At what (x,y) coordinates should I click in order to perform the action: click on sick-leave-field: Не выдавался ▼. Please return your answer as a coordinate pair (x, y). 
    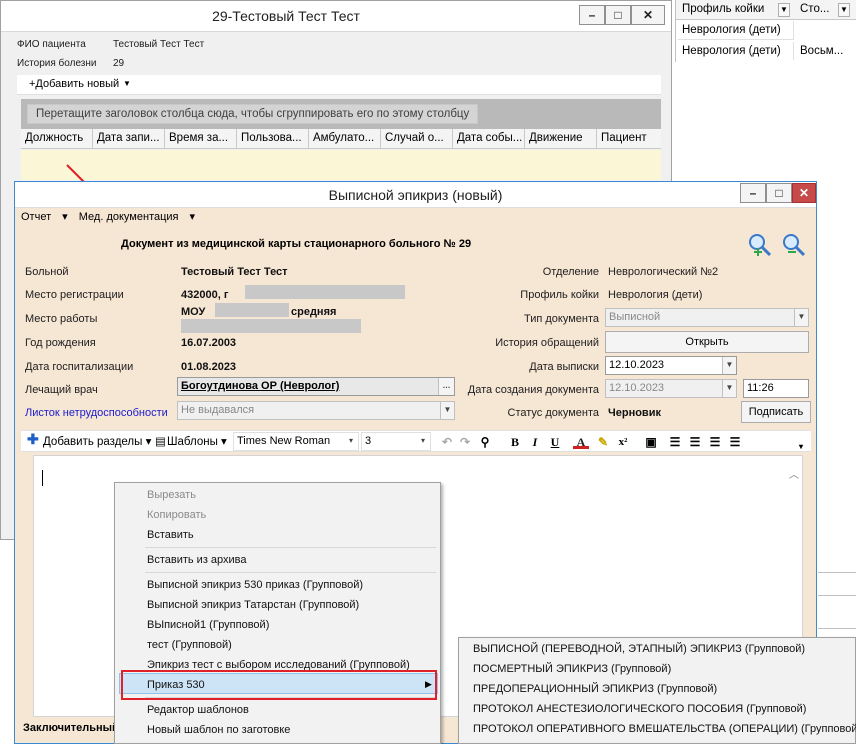
    Looking at the image, I should click on (316, 410).